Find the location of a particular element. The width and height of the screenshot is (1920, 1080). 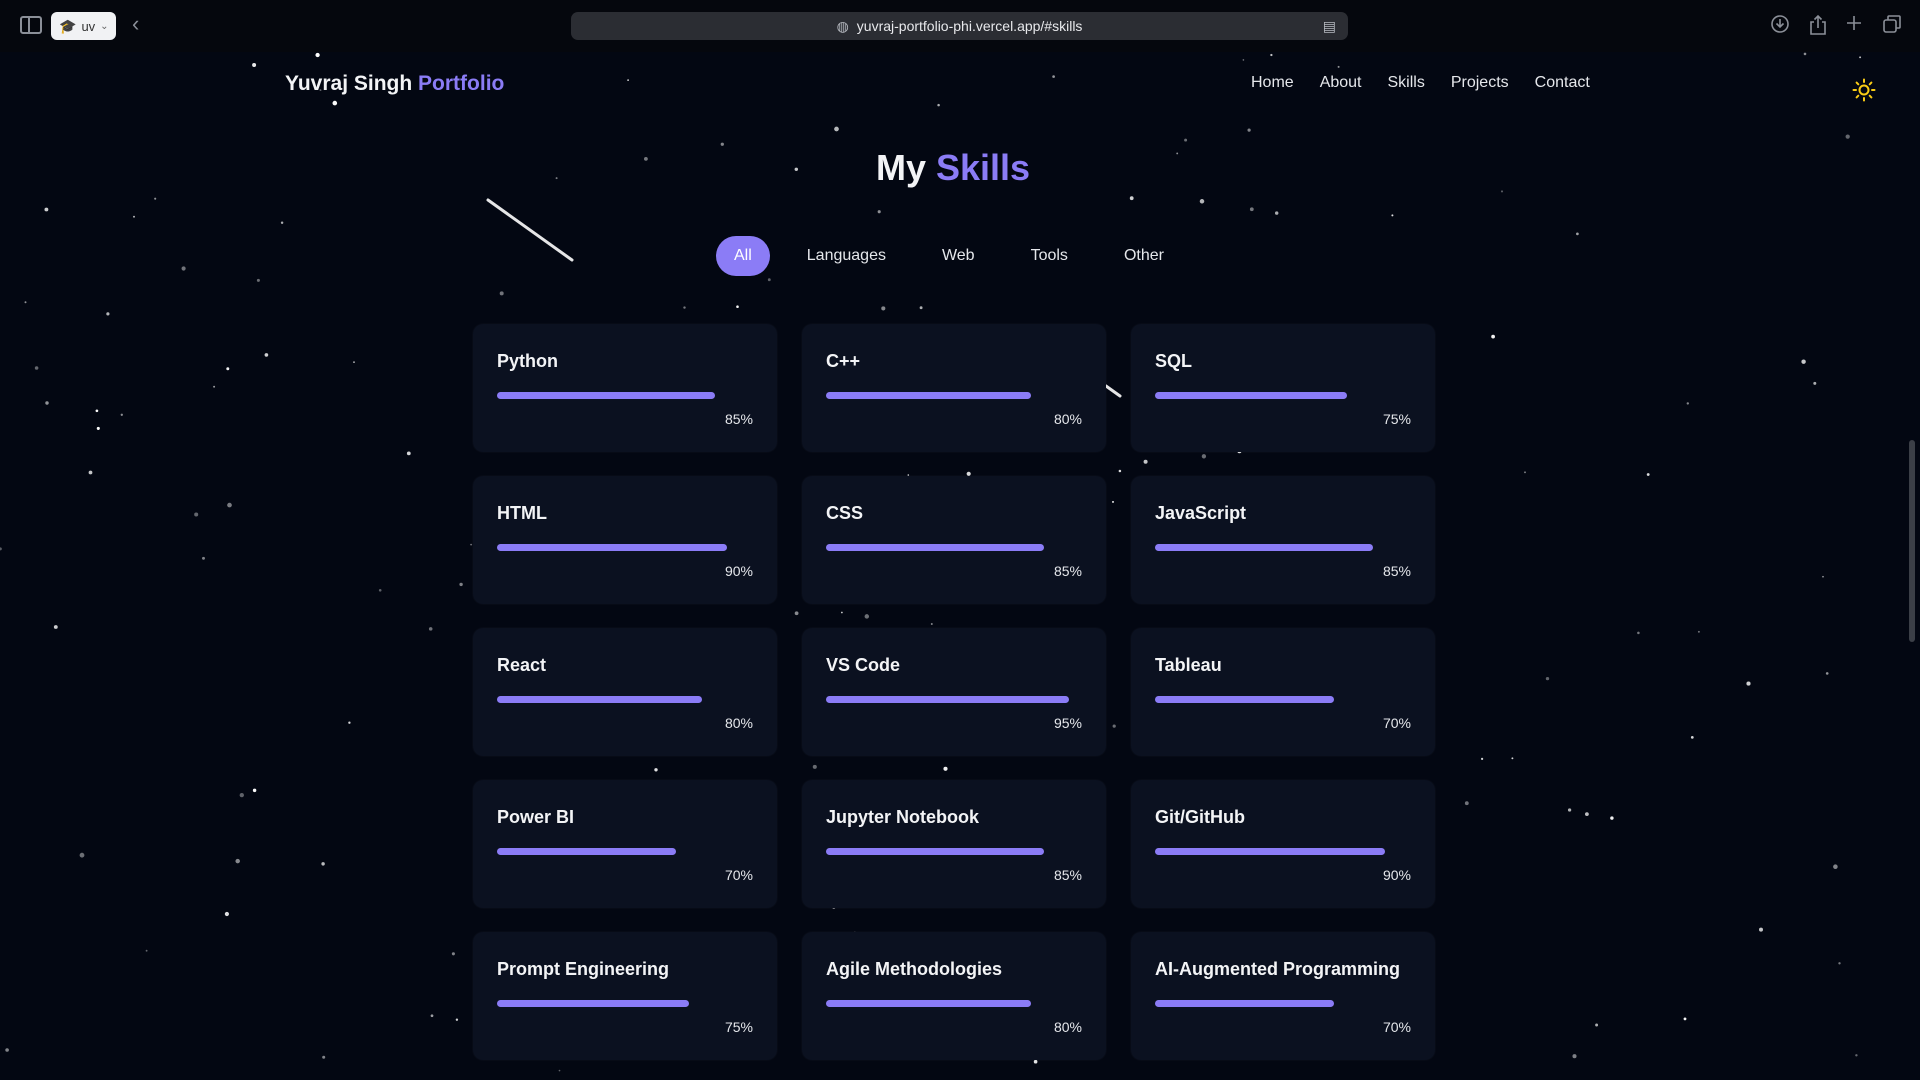

skill-name: React is located at coordinates (522, 665).